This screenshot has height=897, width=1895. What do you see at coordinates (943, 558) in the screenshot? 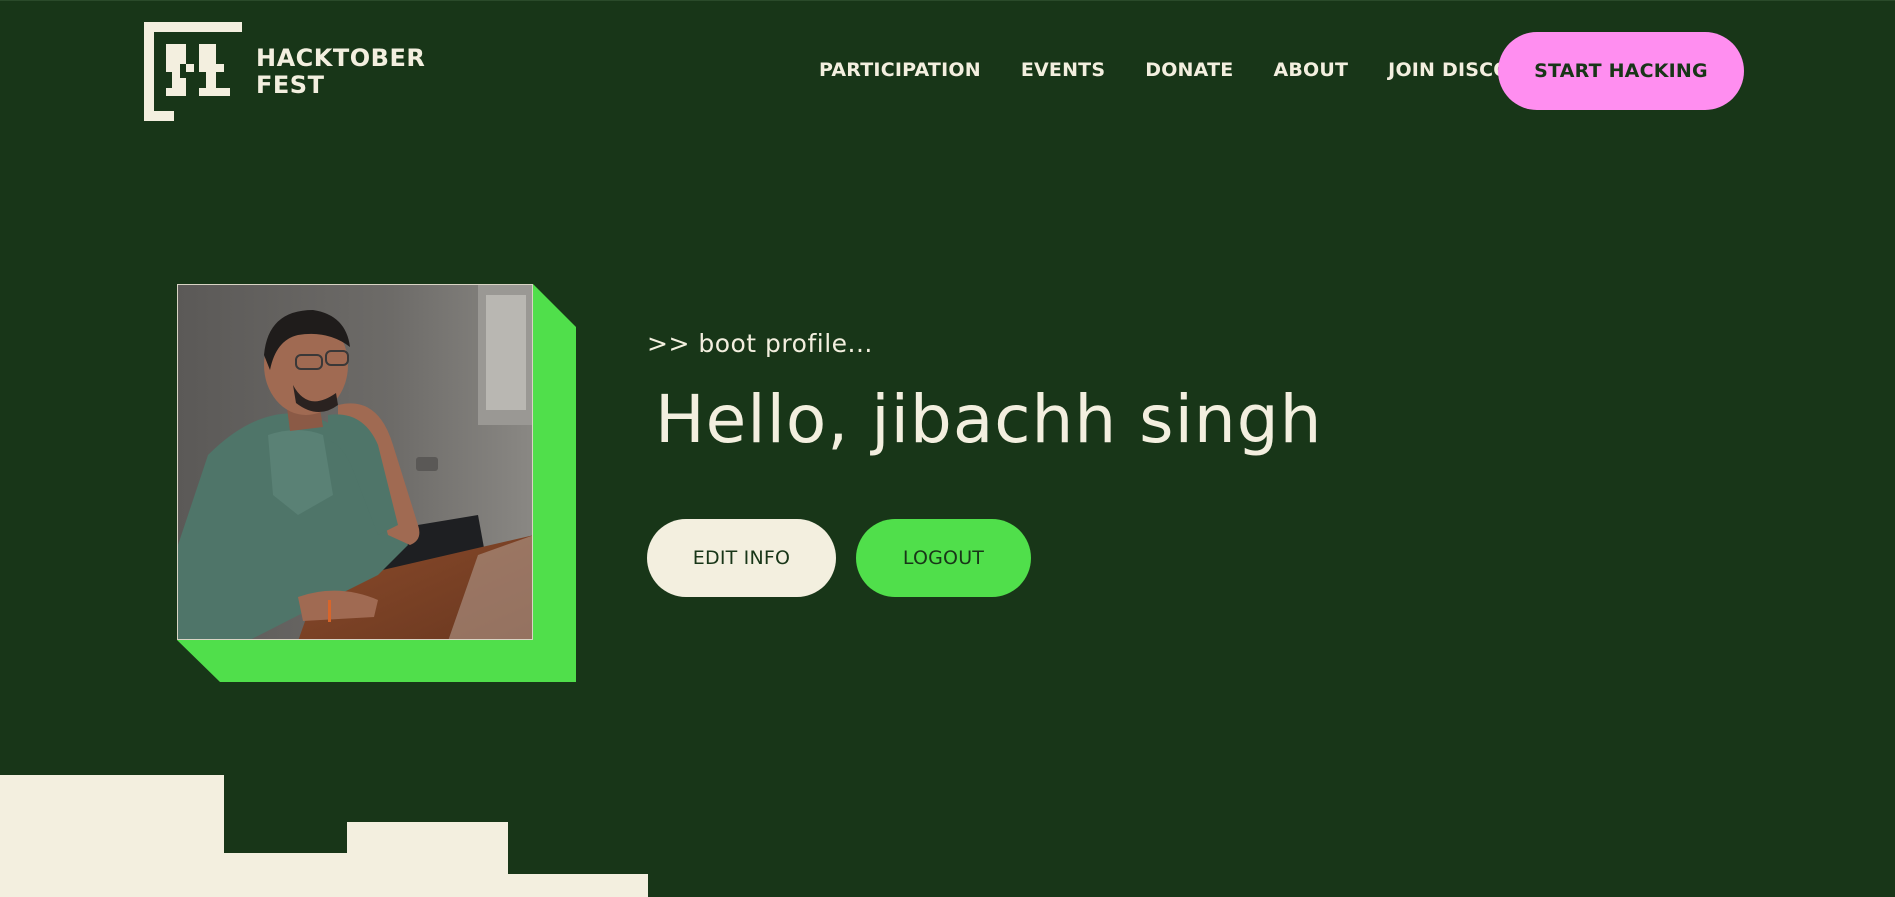
I see `logout-button: LOGOUT` at bounding box center [943, 558].